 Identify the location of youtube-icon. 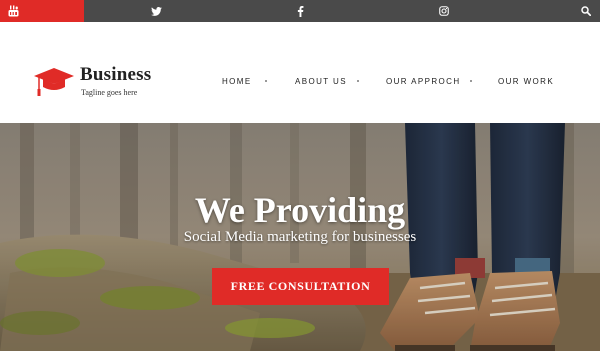
(13, 11).